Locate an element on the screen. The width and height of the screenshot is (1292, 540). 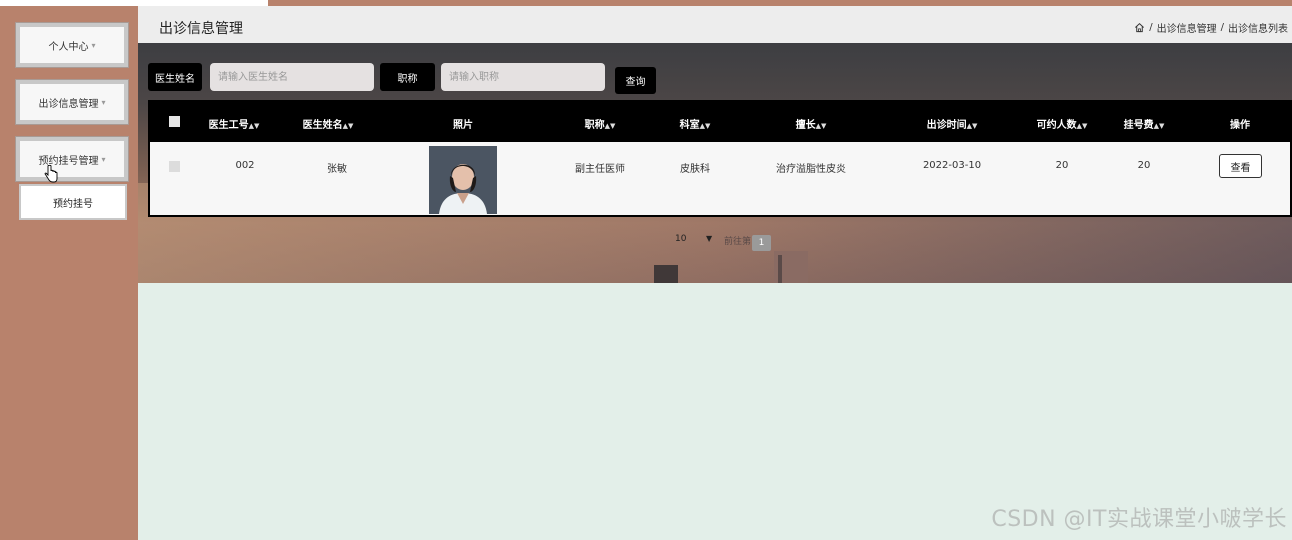
column-header-title: 职称▲▼ is located at coordinates (600, 123).